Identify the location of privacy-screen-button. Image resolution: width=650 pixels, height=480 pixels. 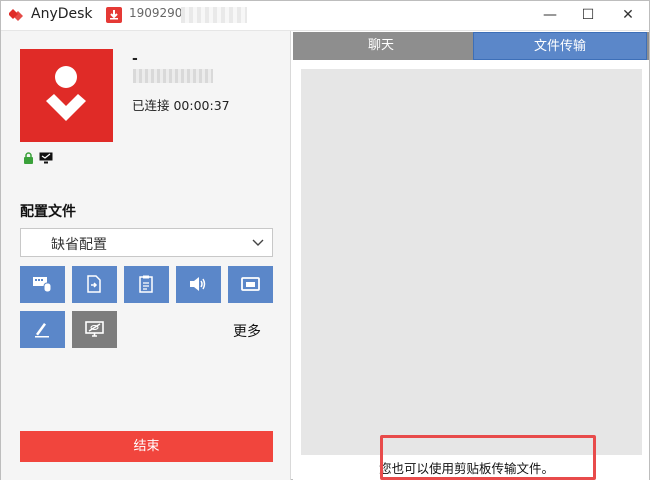
(94, 329).